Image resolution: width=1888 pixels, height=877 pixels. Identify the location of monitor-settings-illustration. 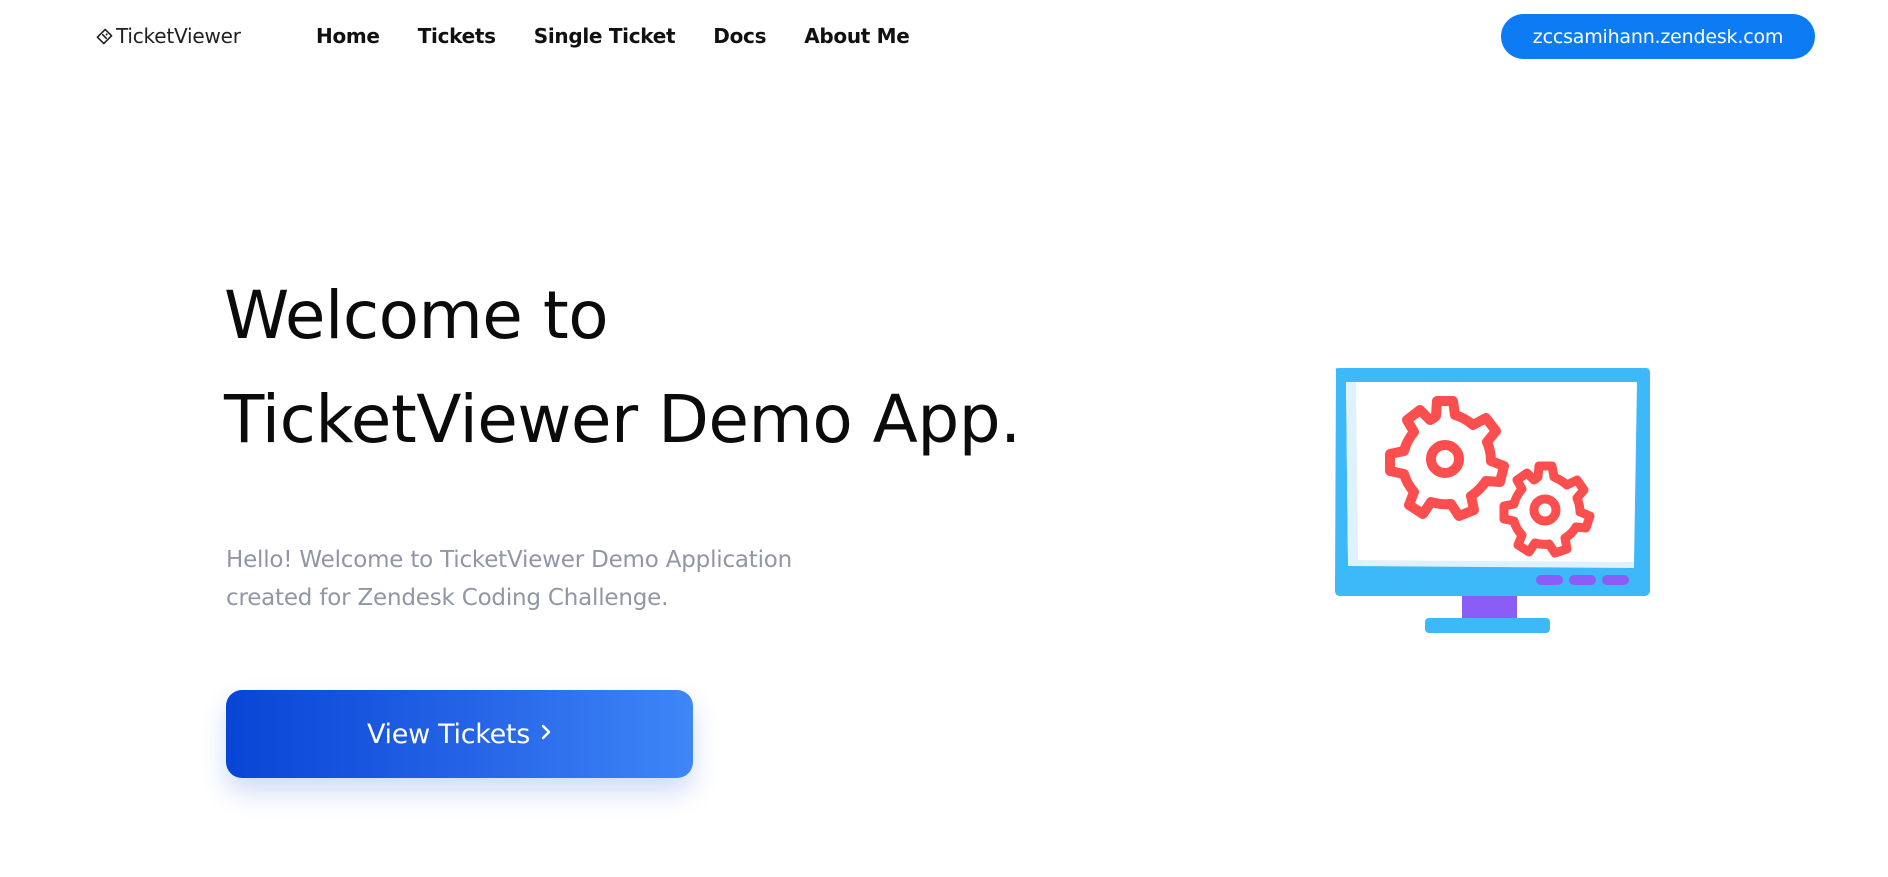
(1490, 504).